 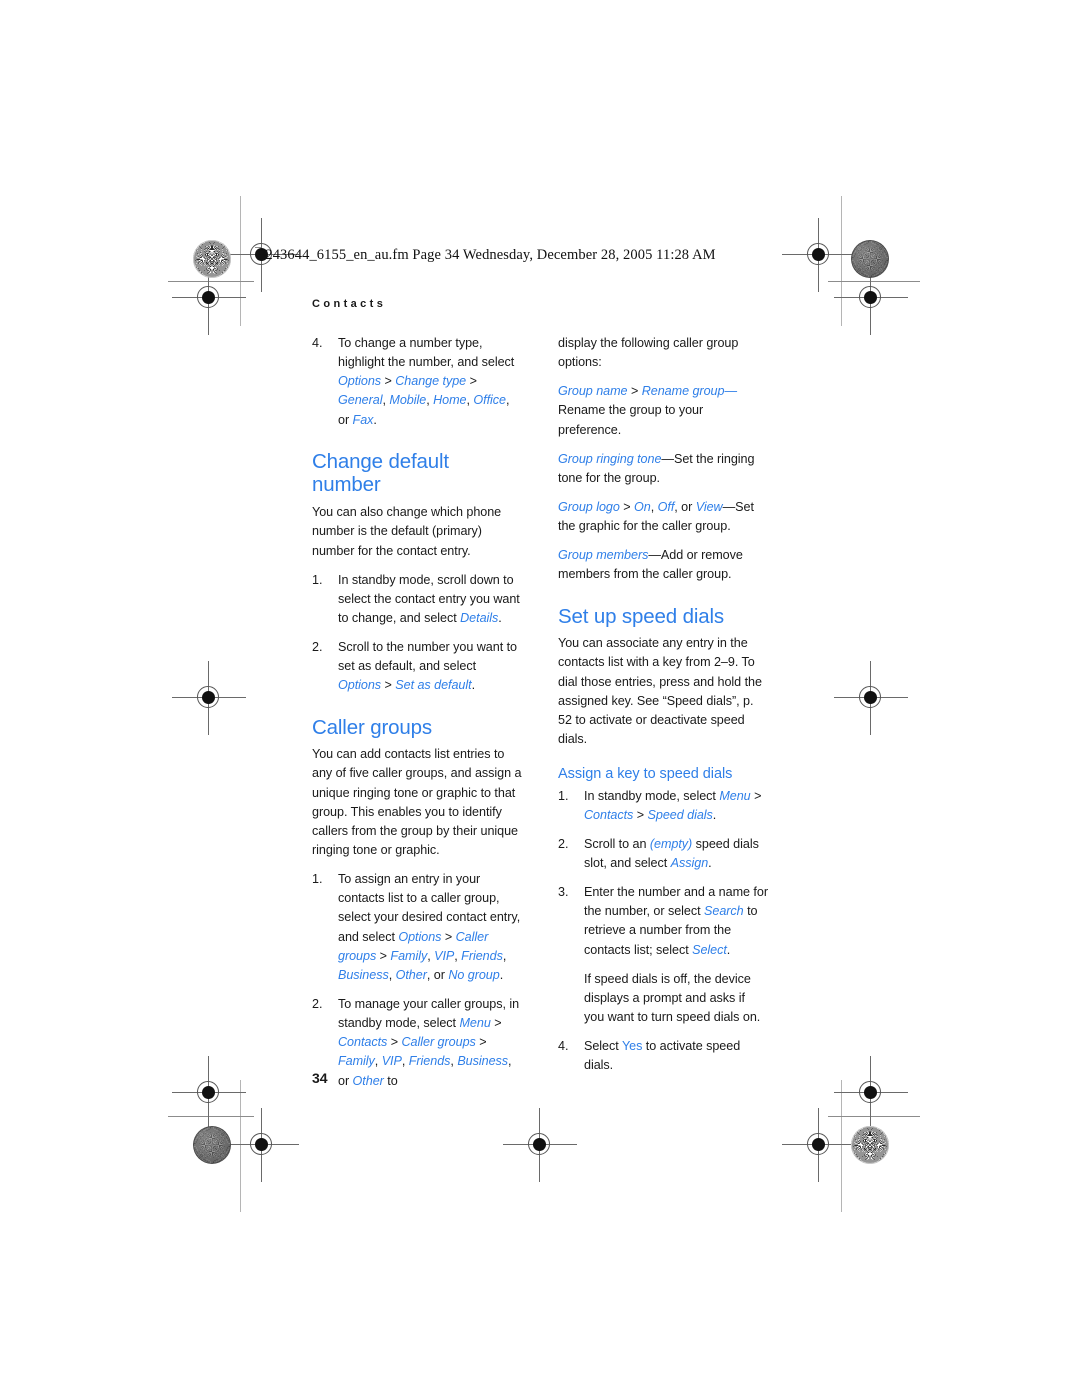 What do you see at coordinates (871, 1093) in the screenshot?
I see `registration-crosshair-lower-right` at bounding box center [871, 1093].